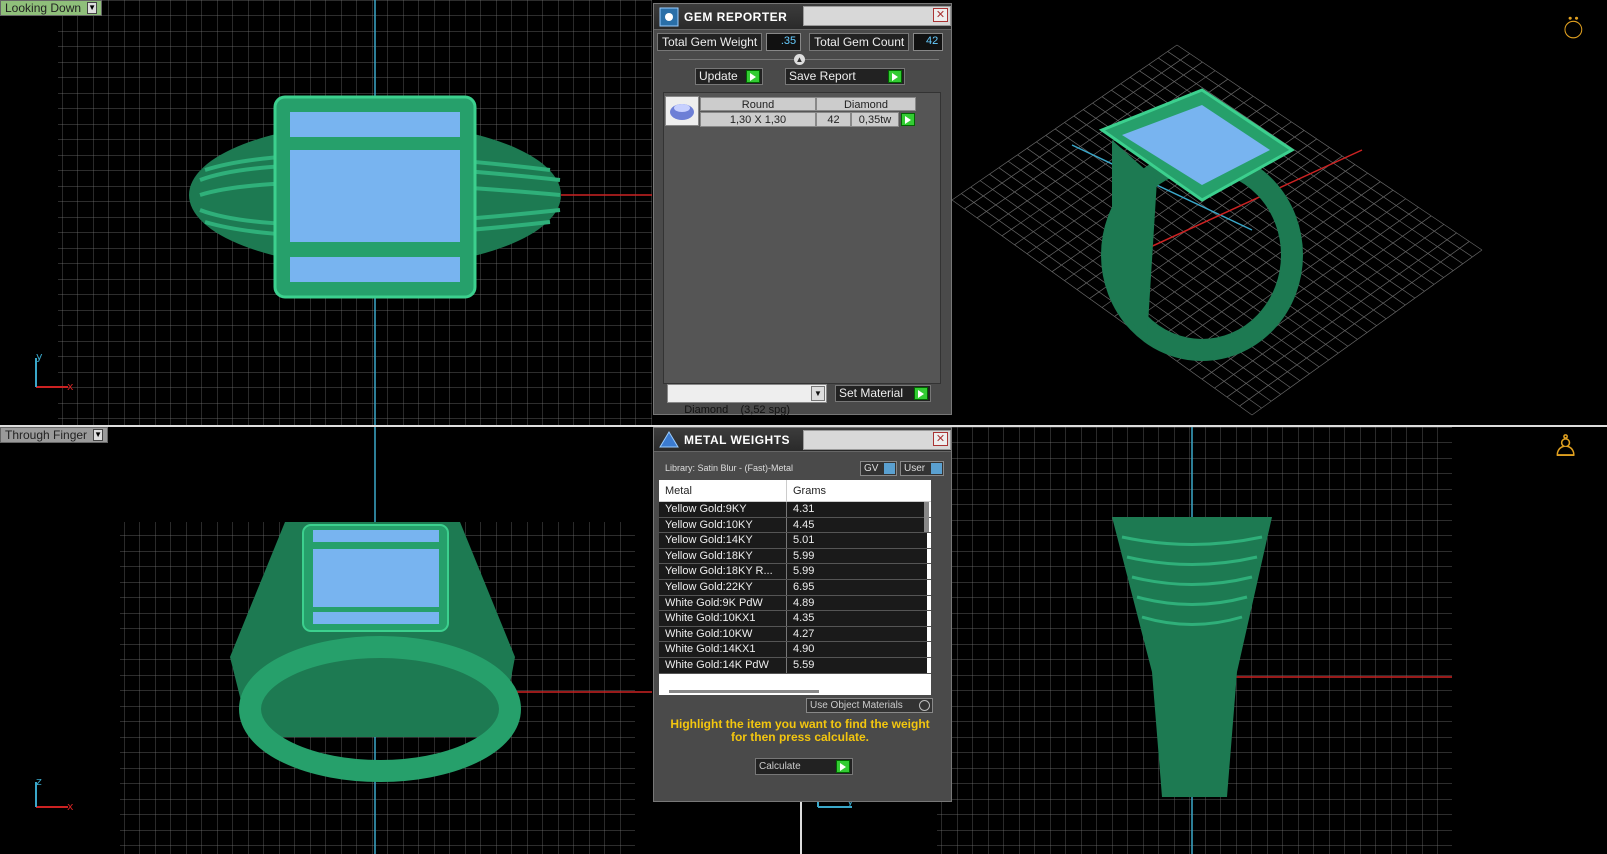 This screenshot has height=854, width=1607. I want to click on metal-grams-cell: 5.59, so click(857, 665).